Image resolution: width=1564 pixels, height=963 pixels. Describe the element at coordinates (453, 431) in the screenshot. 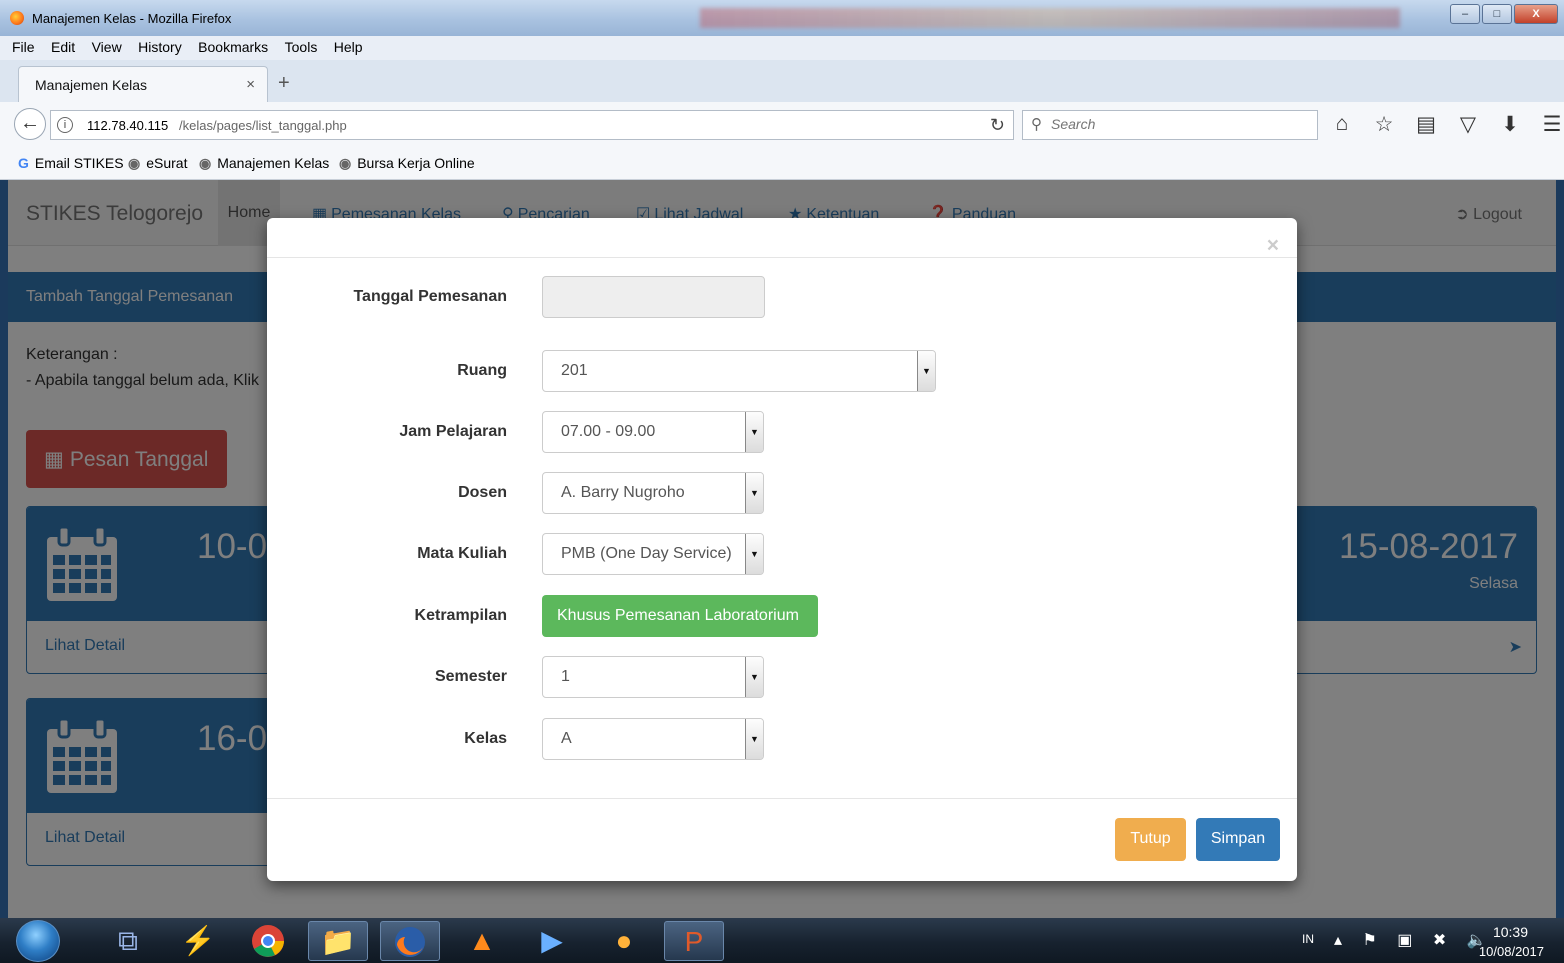

I see `label-jam-pelajaran: Jam Pelajaran` at that location.